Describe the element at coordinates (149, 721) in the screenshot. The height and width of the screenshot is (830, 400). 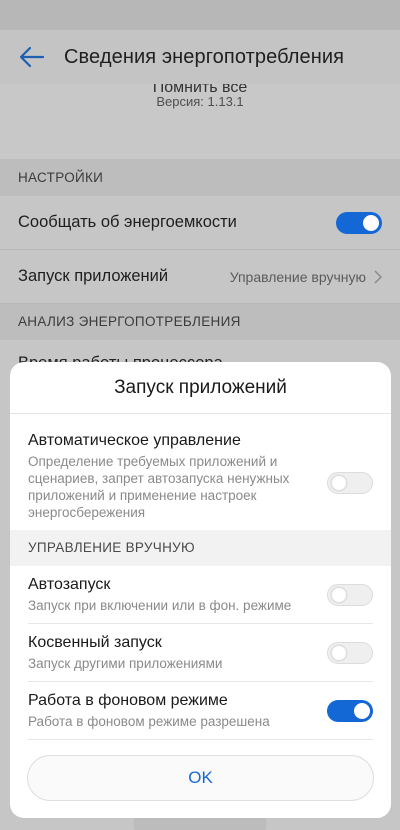
I see `background-work-description: Работа в фоновом режиме разрешена` at that location.